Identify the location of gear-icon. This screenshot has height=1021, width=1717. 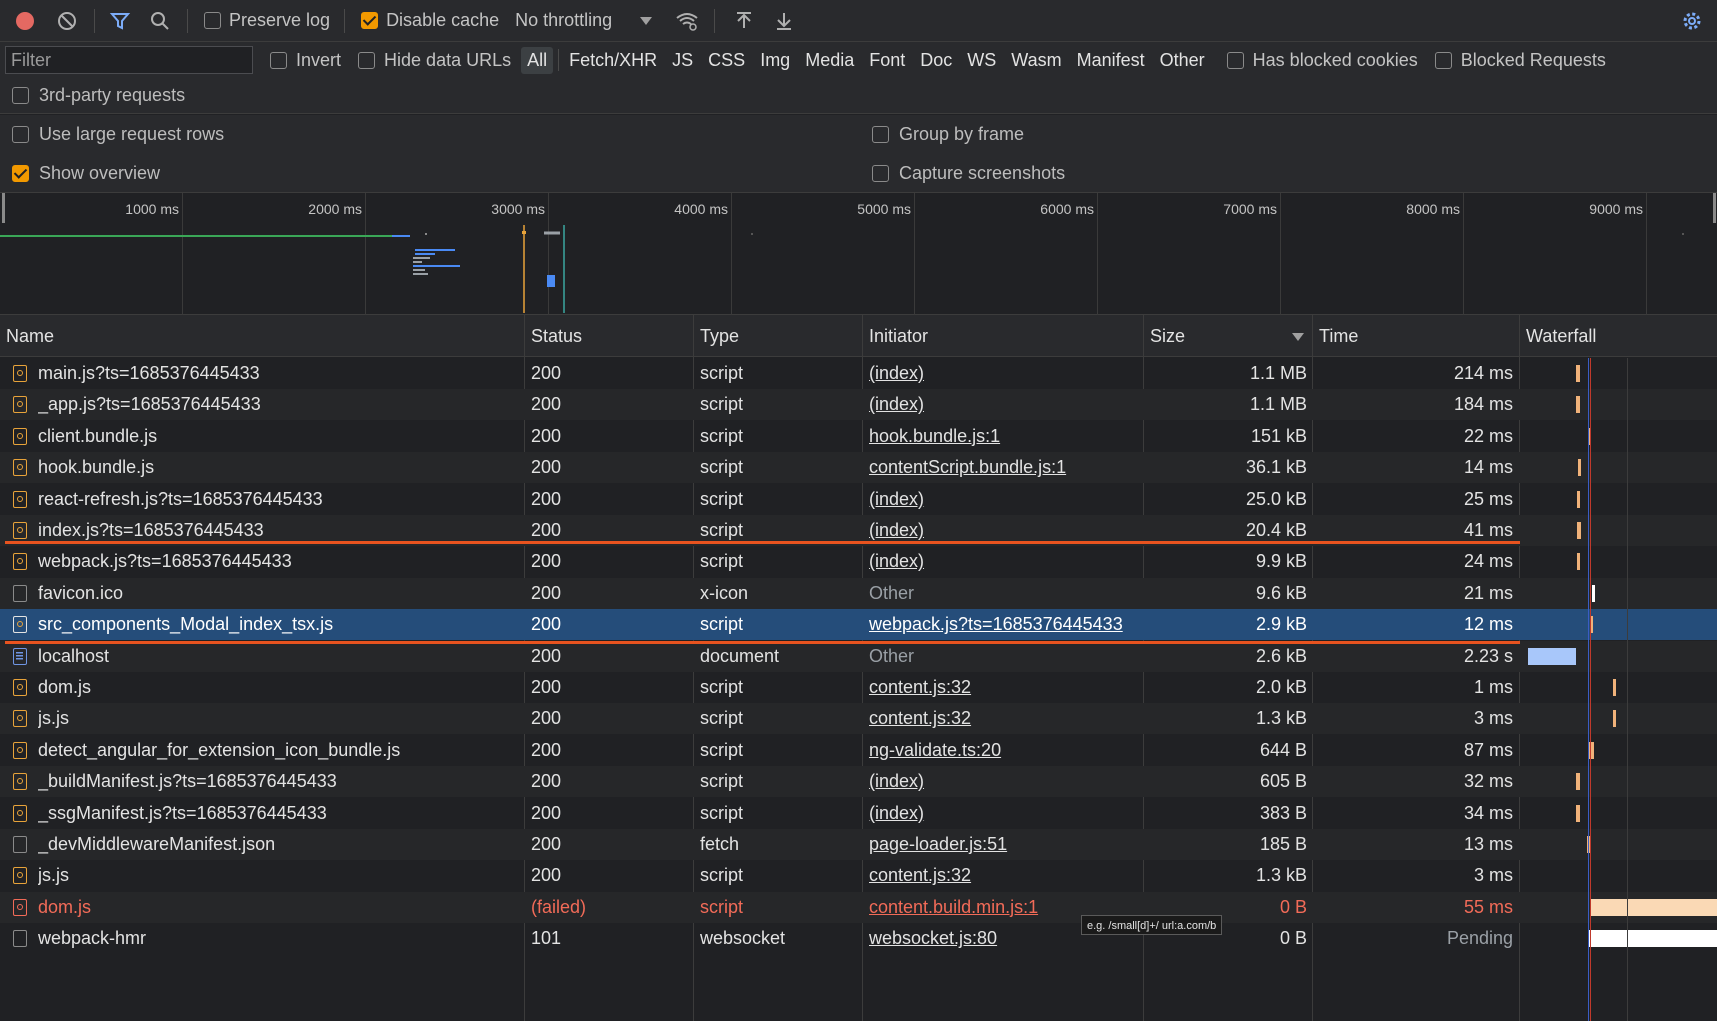
(1692, 21).